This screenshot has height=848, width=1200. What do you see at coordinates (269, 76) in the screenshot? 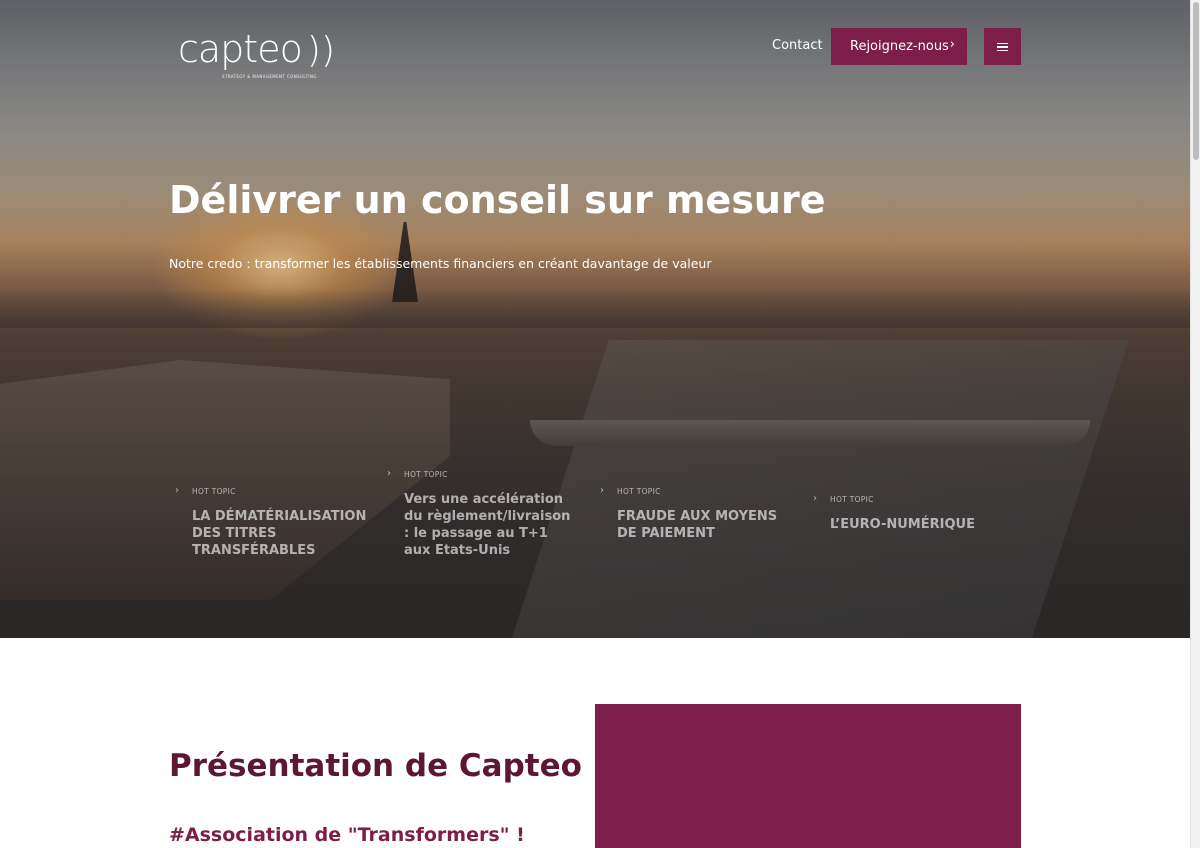
I see `logo-tagline: STRATEGY & MANAGEMENT CONSULTING` at bounding box center [269, 76].